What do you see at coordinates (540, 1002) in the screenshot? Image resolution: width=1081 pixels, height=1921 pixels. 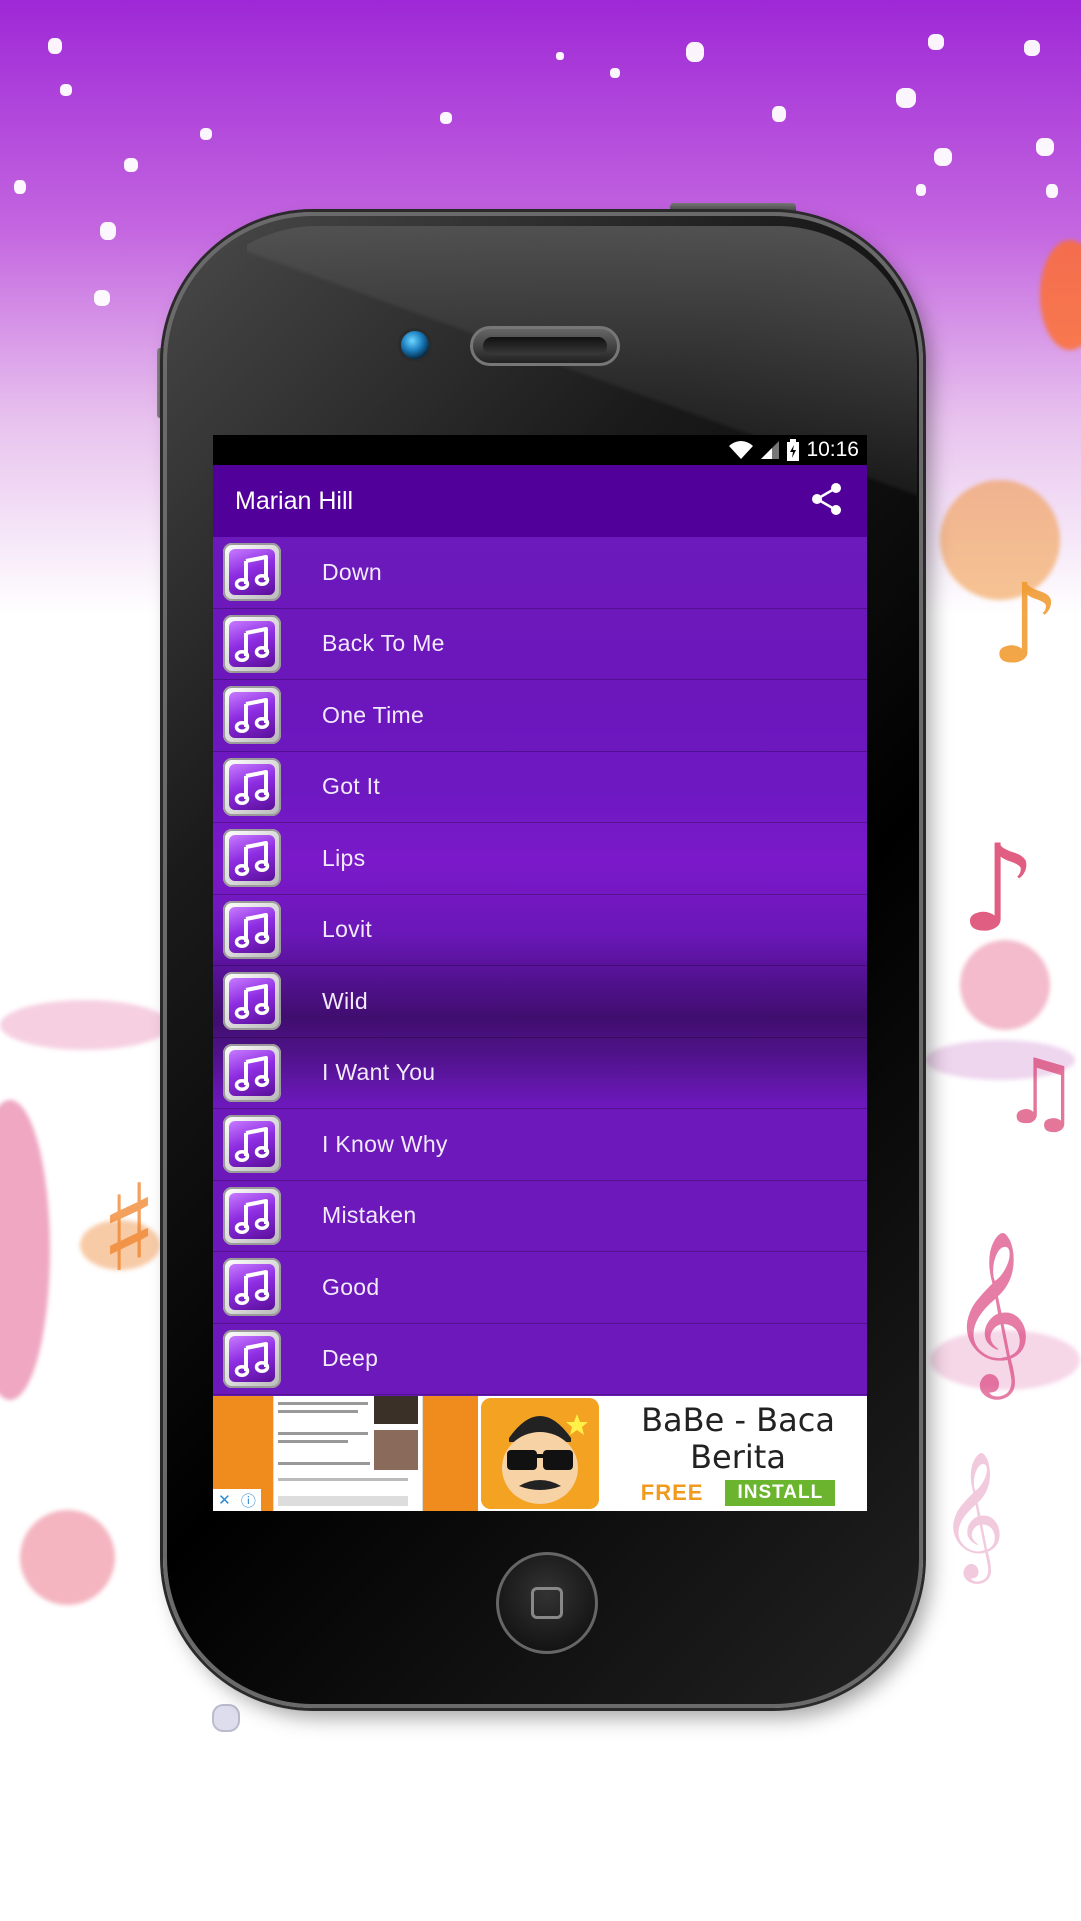 I see `list-item: Wild` at bounding box center [540, 1002].